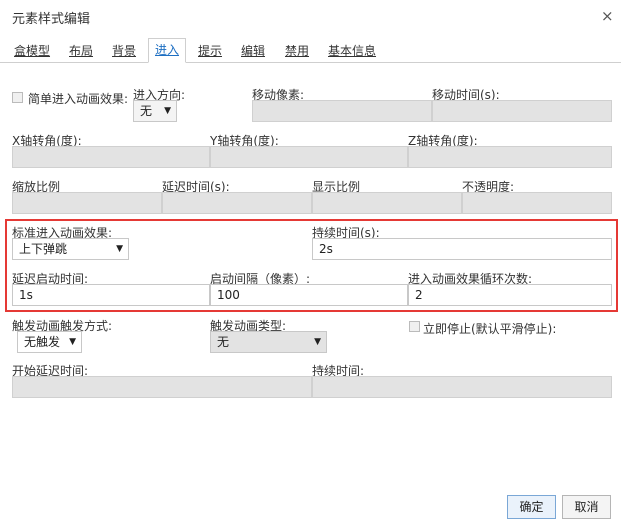  Describe the element at coordinates (522, 111) in the screenshot. I see `move-time-field` at that location.